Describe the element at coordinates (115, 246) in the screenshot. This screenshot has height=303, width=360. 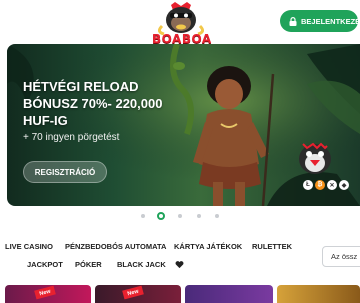
I see `category-slots: PÉNZBEDOBÓS AUTOMATA` at that location.